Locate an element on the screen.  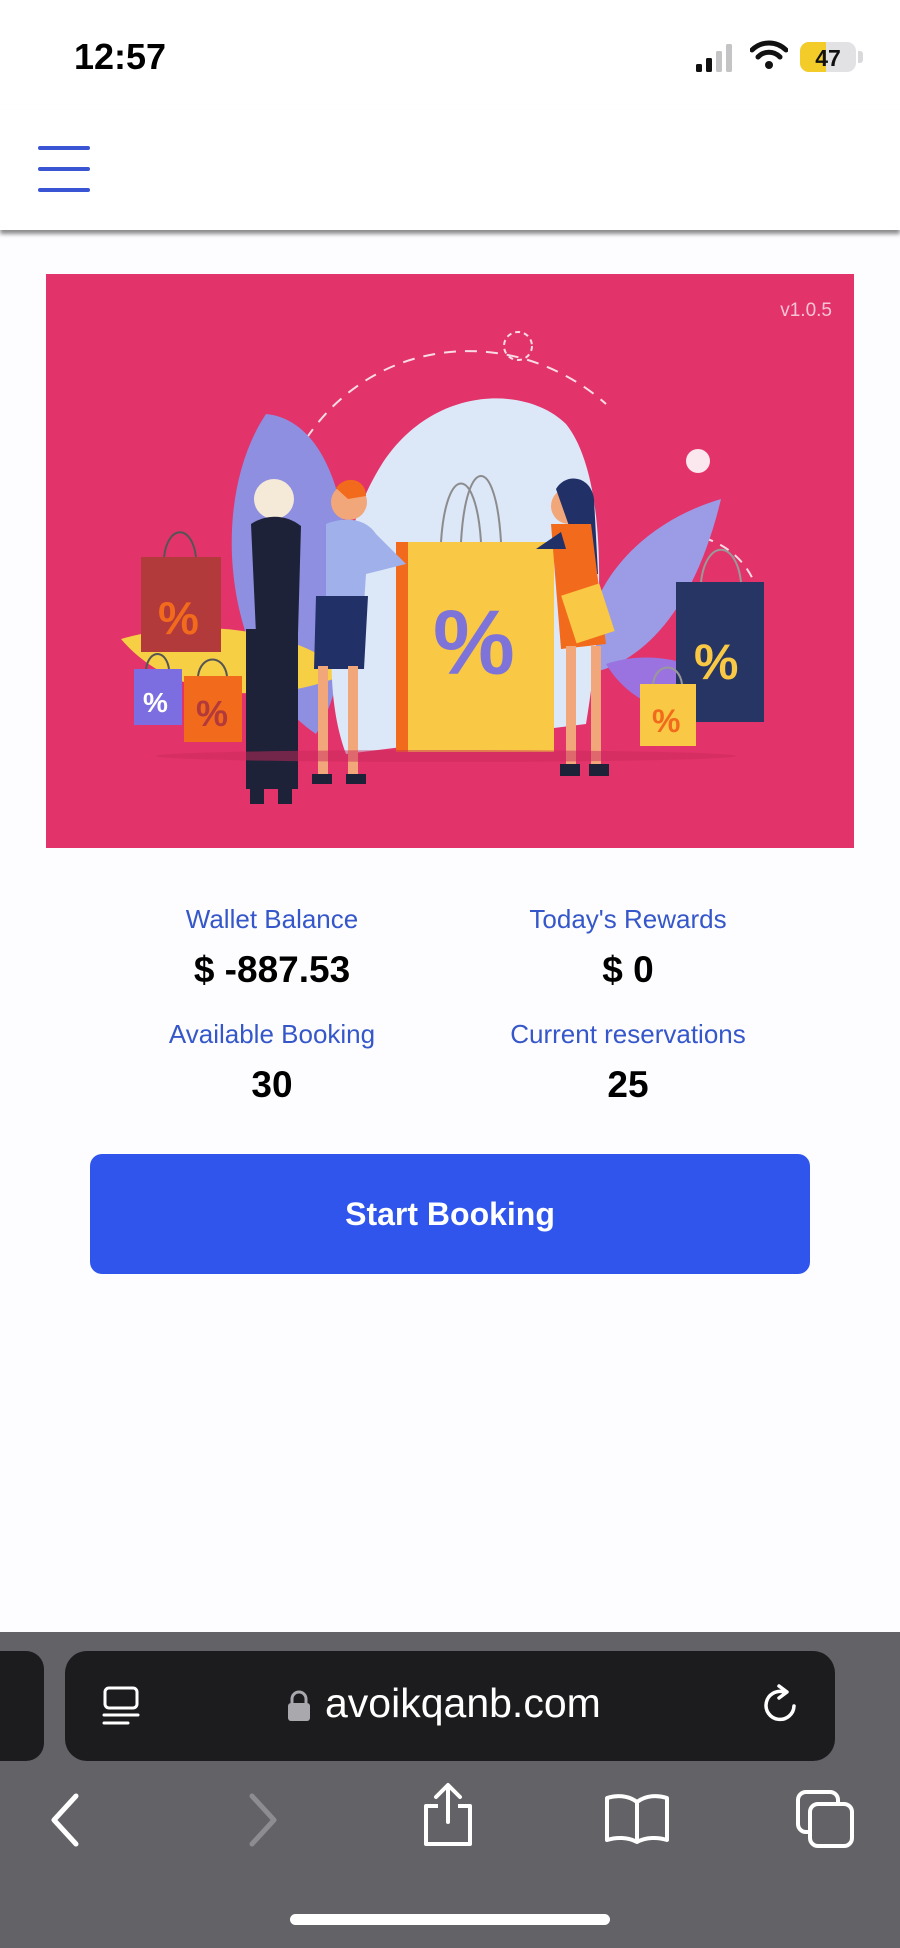
todays-rewards-value: $ 0 is located at coordinates (628, 969).